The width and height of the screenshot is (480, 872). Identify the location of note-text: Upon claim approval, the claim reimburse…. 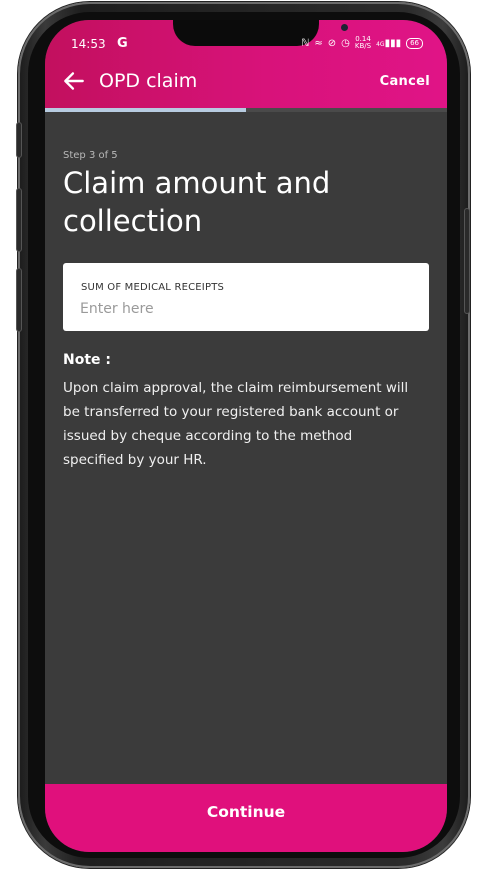
(236, 424).